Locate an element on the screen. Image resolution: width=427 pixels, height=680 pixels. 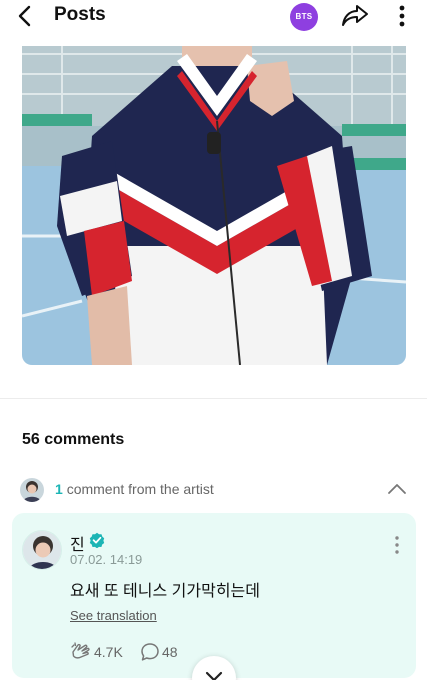
collapse-button is located at coordinates (397, 489).